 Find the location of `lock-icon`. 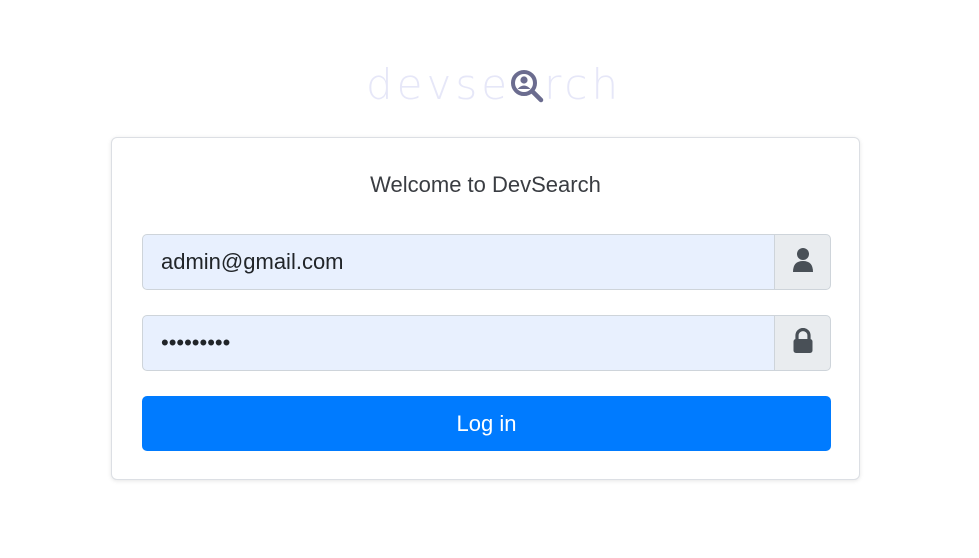

lock-icon is located at coordinates (803, 343).